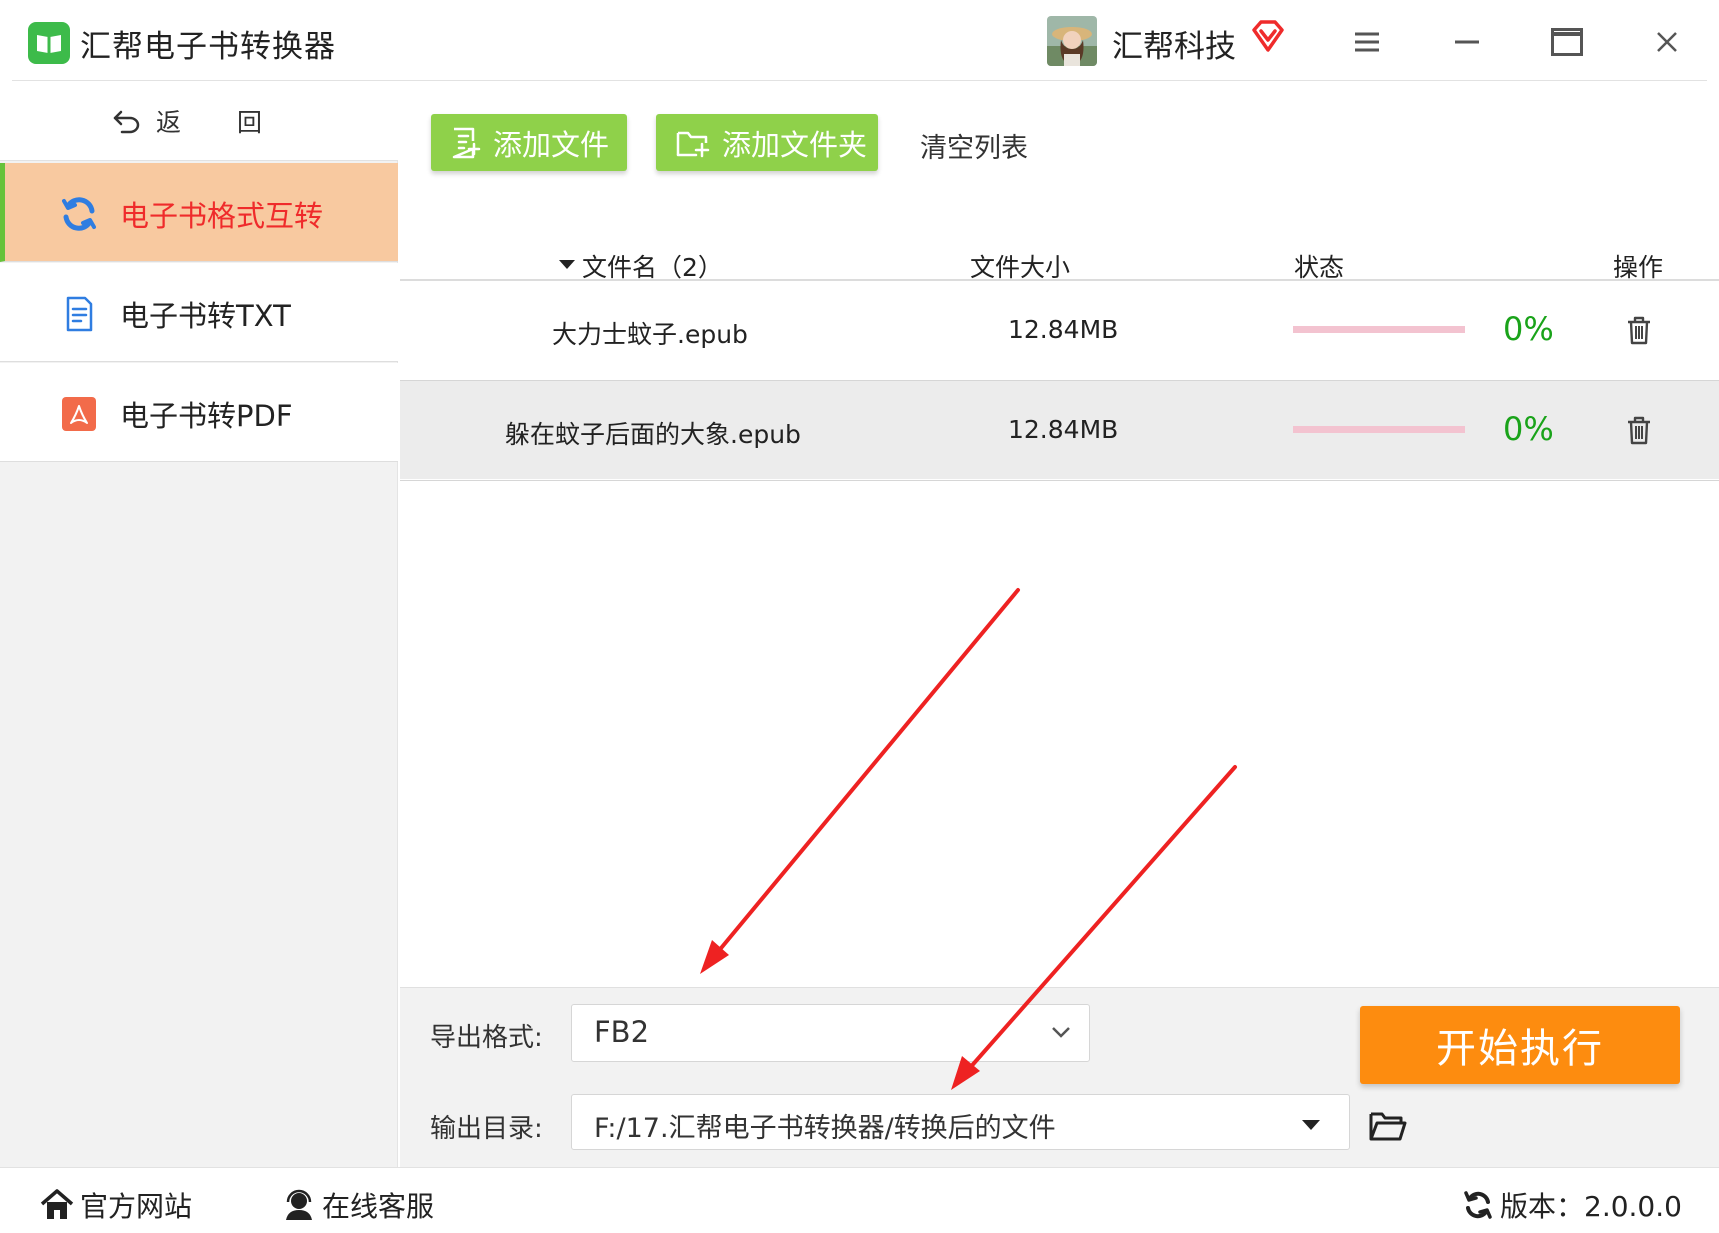 The height and width of the screenshot is (1233, 1719). What do you see at coordinates (1467, 42) in the screenshot?
I see `minimize-icon` at bounding box center [1467, 42].